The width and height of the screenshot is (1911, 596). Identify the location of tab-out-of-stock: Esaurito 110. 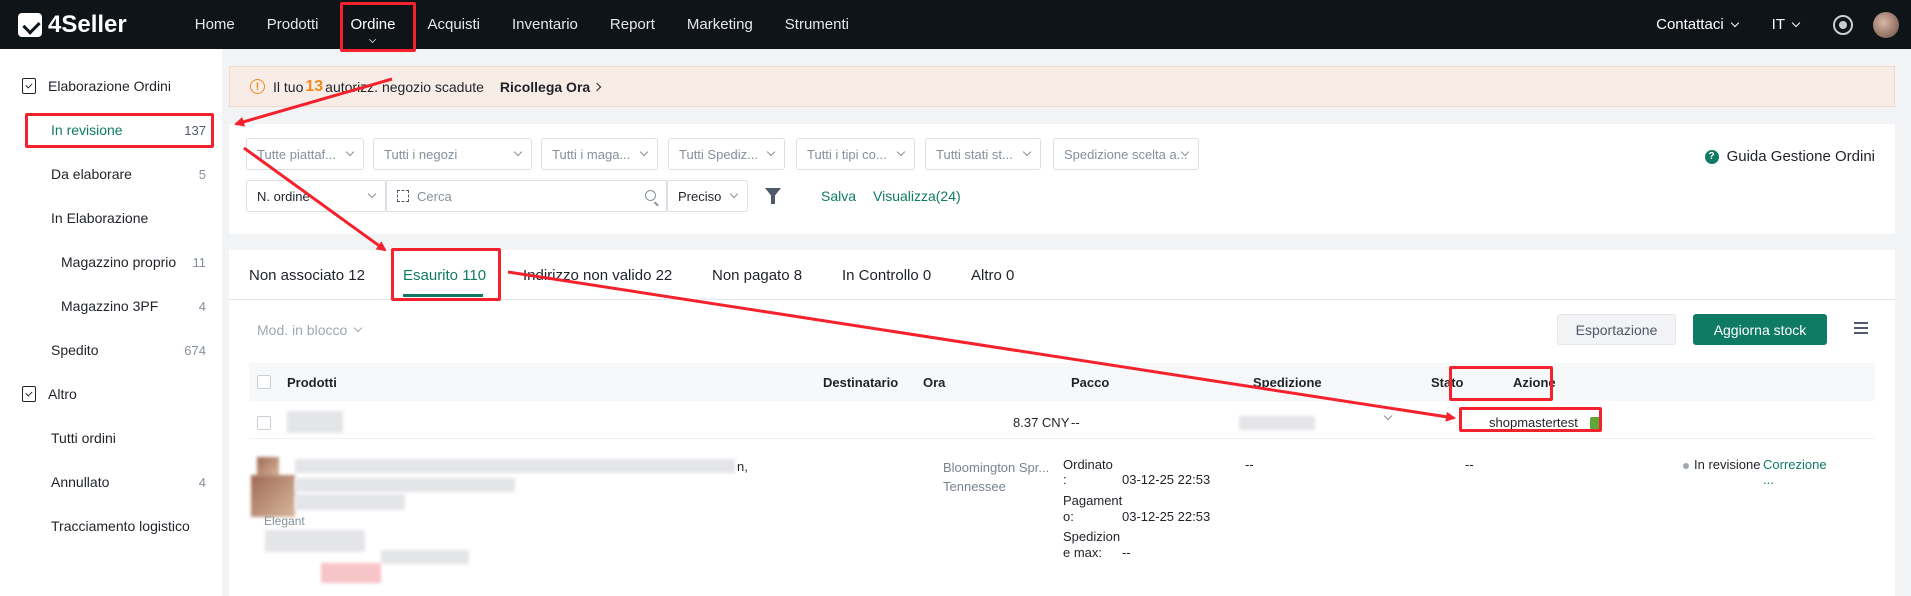
(444, 275).